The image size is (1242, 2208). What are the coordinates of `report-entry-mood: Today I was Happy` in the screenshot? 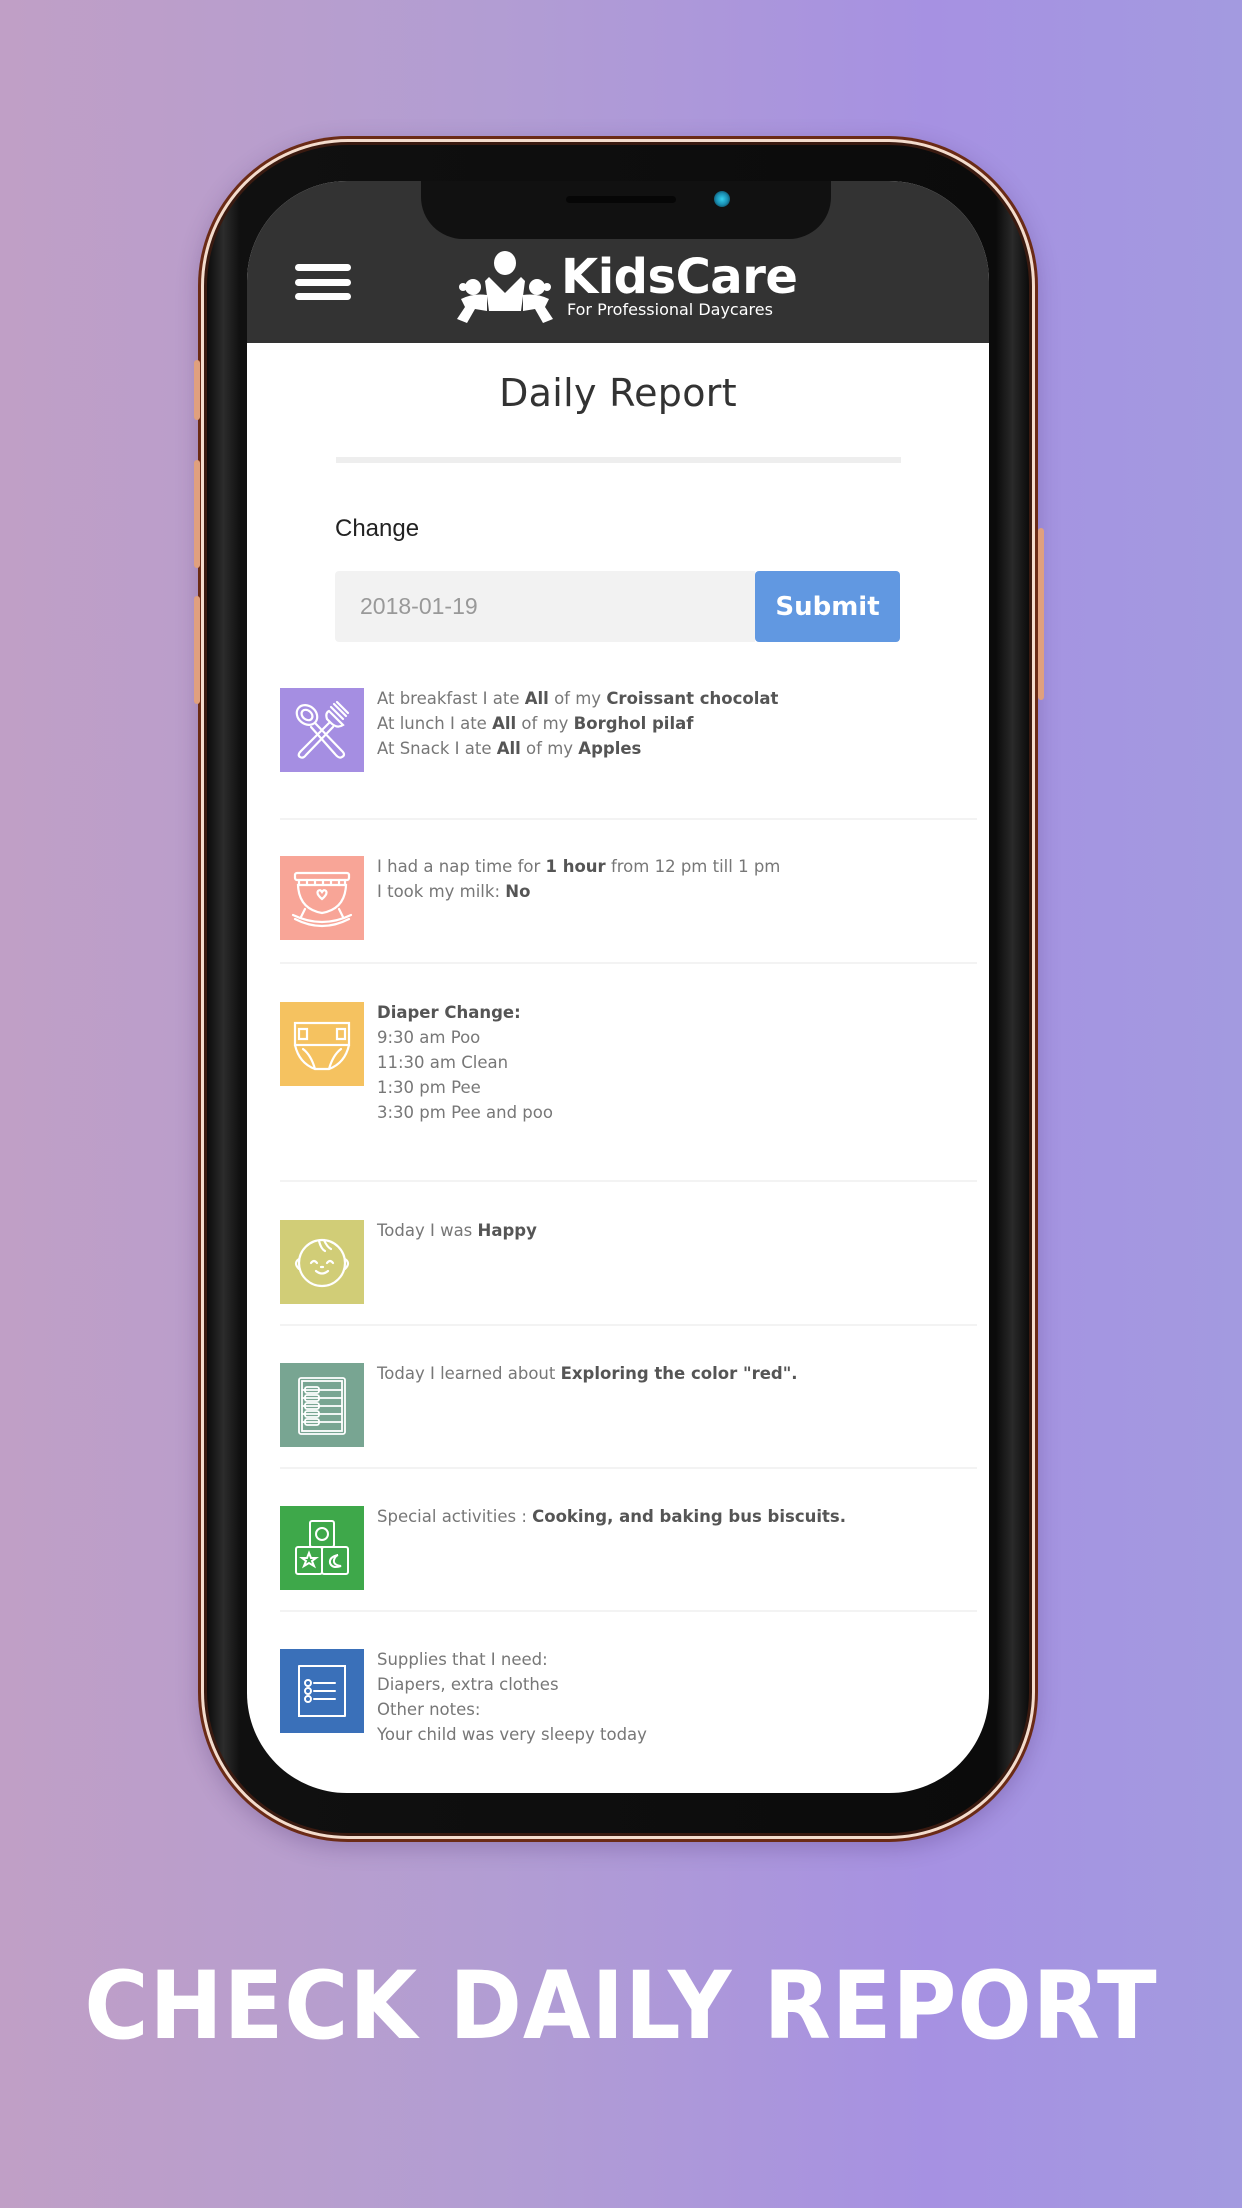 It's located at (628, 1254).